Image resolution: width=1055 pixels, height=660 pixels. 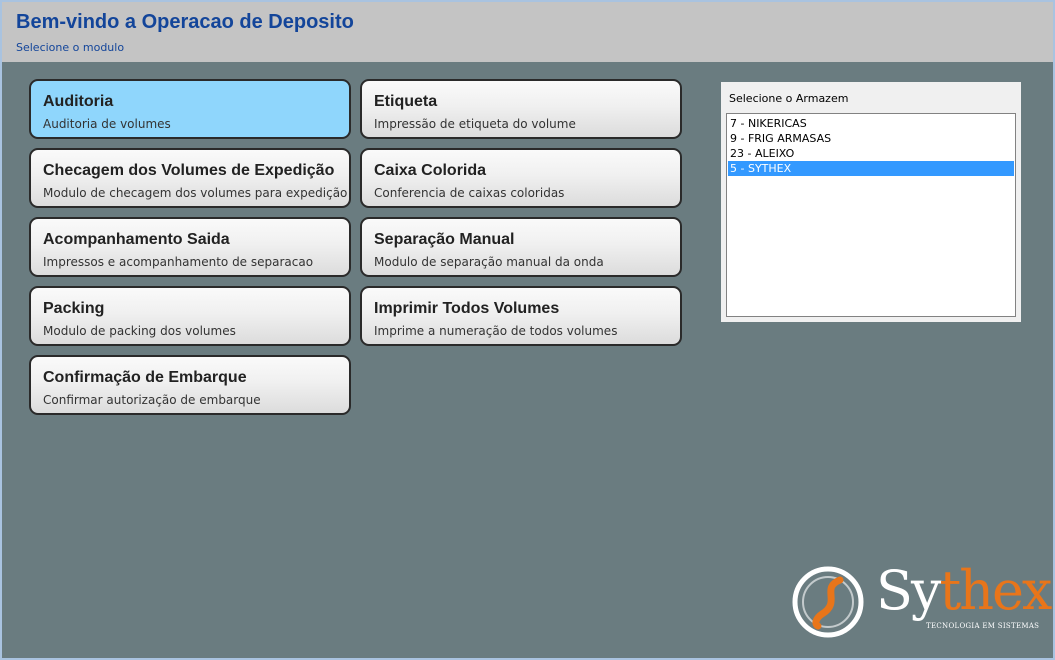 What do you see at coordinates (996, 590) in the screenshot?
I see `brand-part2: thex` at bounding box center [996, 590].